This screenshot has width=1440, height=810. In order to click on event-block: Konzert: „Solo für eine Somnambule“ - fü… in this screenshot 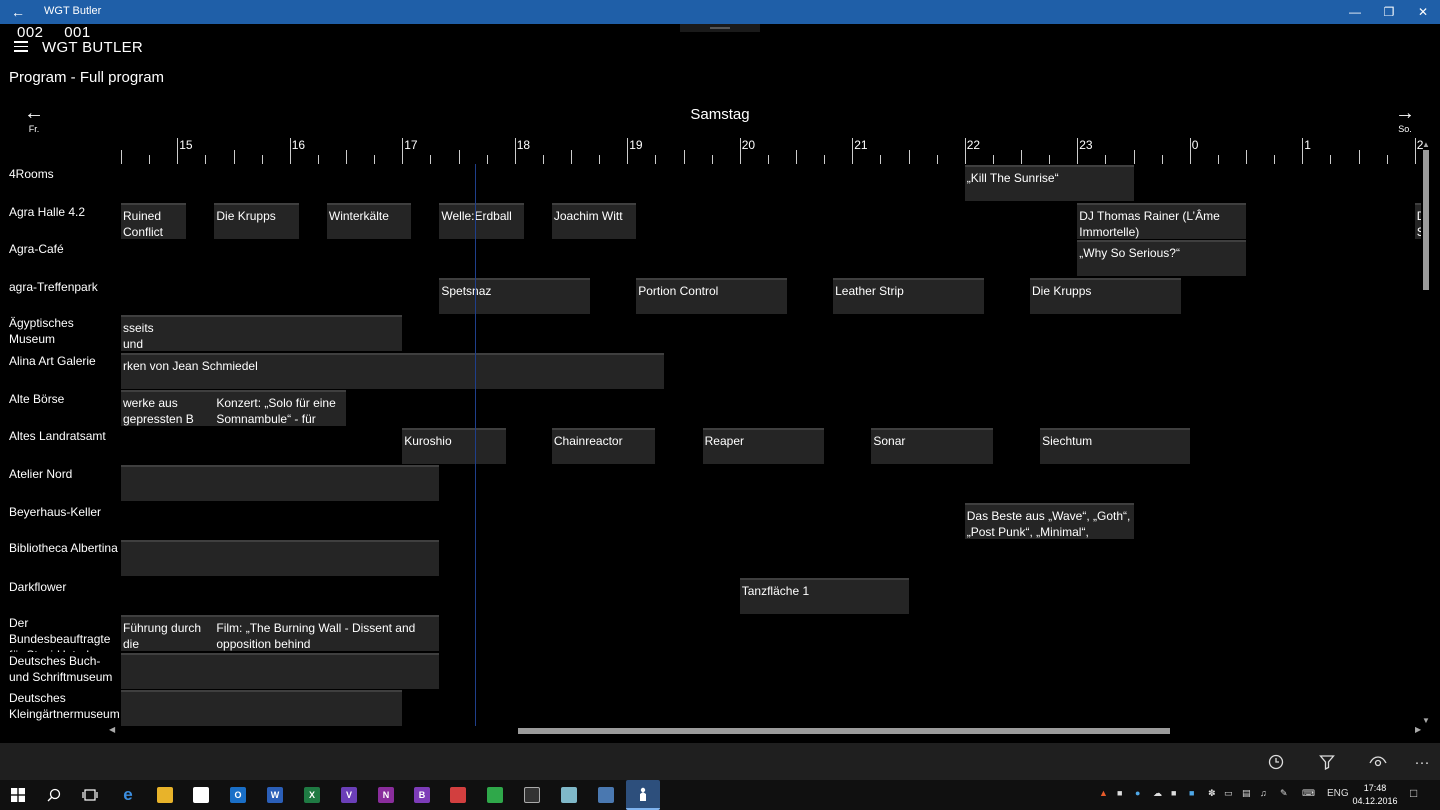, I will do `click(280, 408)`.